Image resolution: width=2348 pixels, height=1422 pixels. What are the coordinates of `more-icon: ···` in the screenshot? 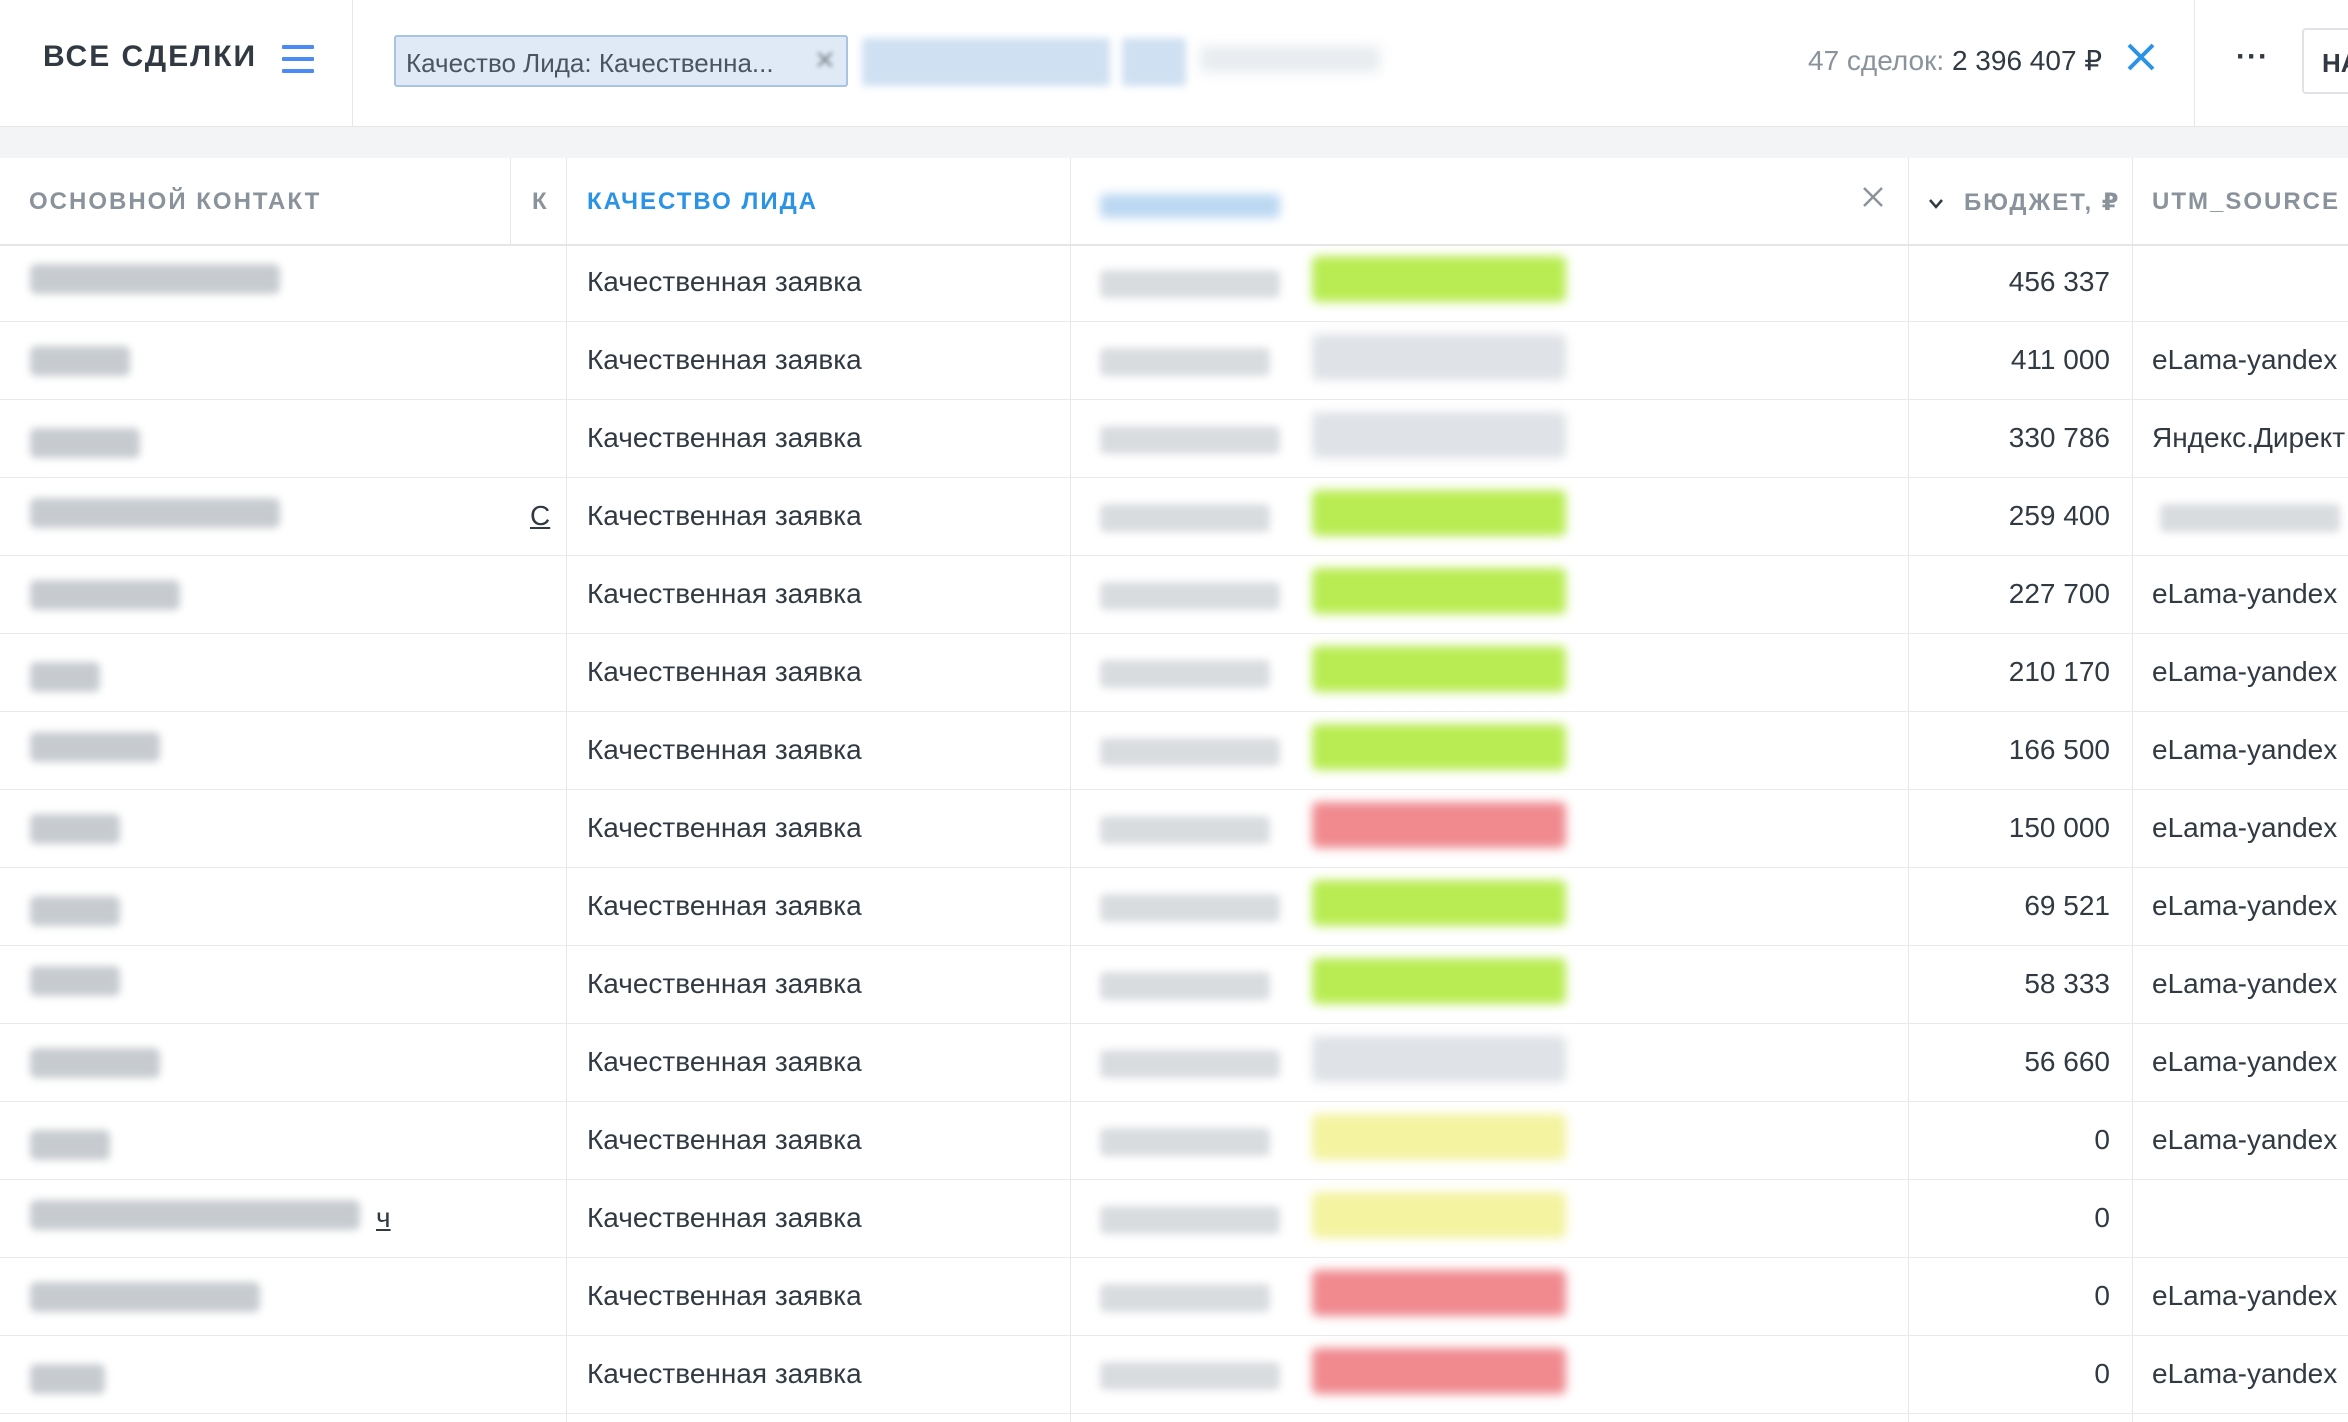 It's located at (2252, 57).